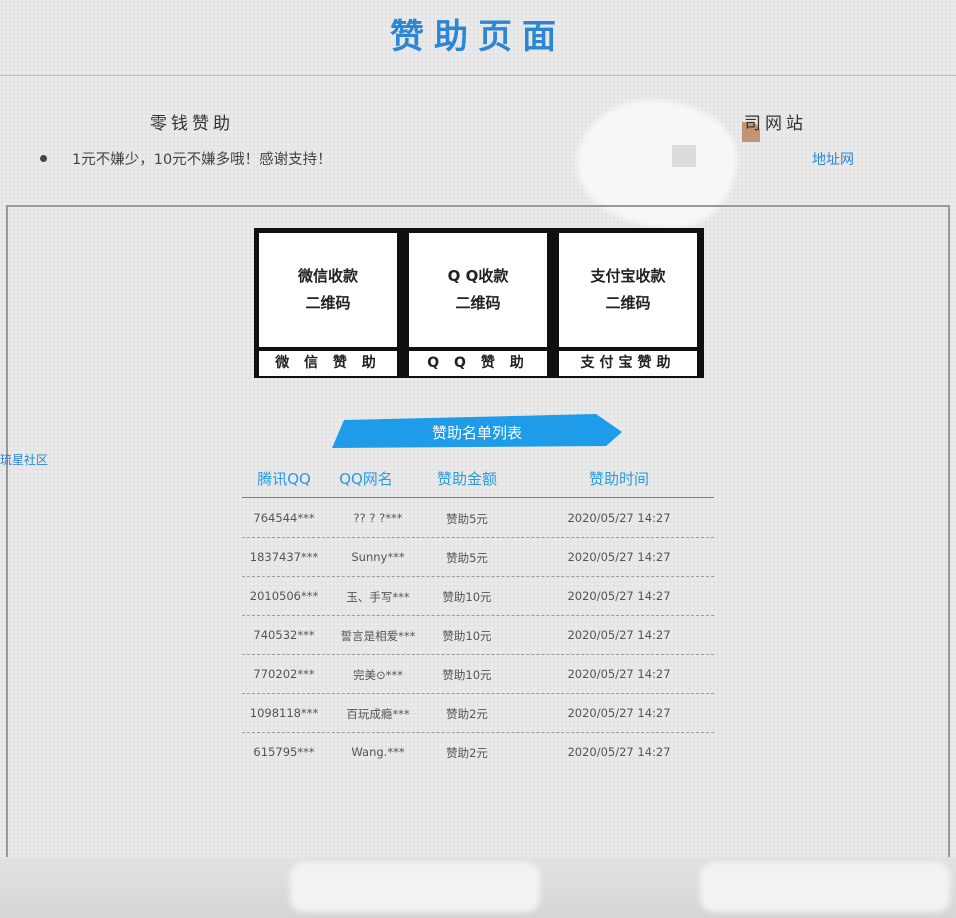  What do you see at coordinates (284, 674) in the screenshot?
I see `cell-qq: 770202***` at bounding box center [284, 674].